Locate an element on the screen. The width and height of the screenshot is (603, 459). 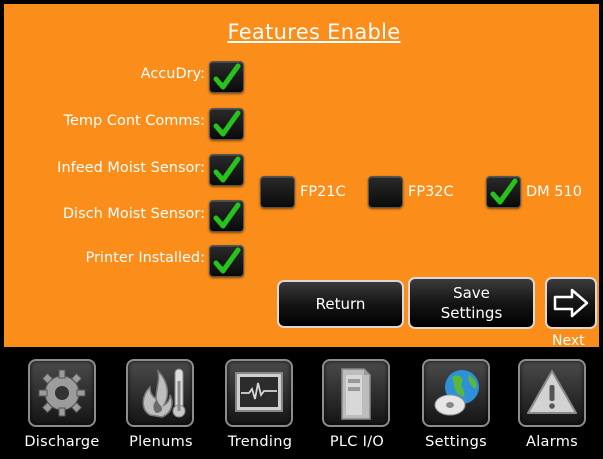
next-label: Next is located at coordinates (568, 341).